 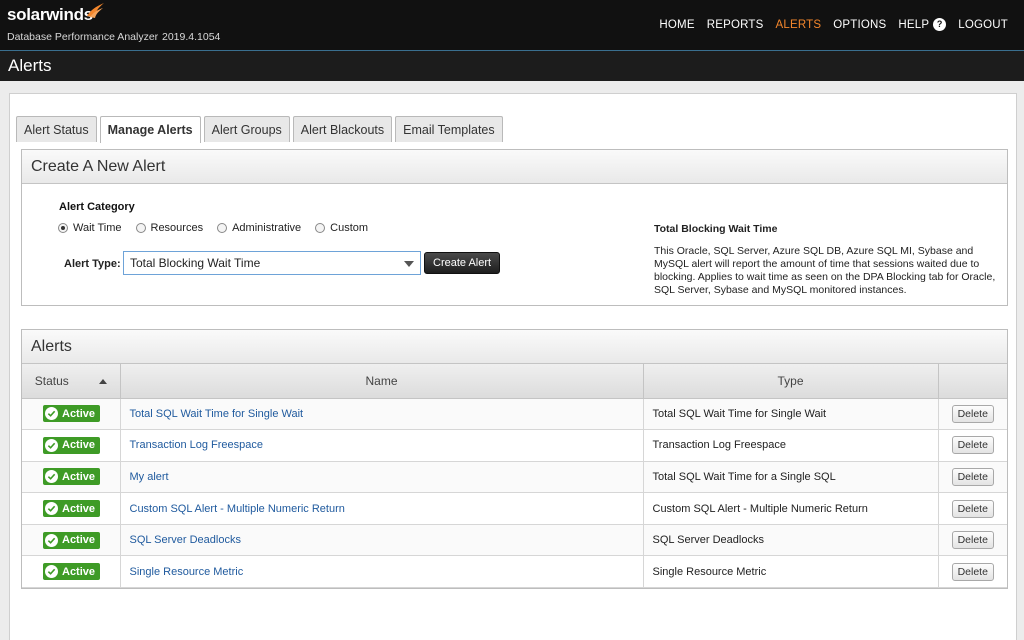 I want to click on category-wait-time-label: Wait Time, so click(x=97, y=228).